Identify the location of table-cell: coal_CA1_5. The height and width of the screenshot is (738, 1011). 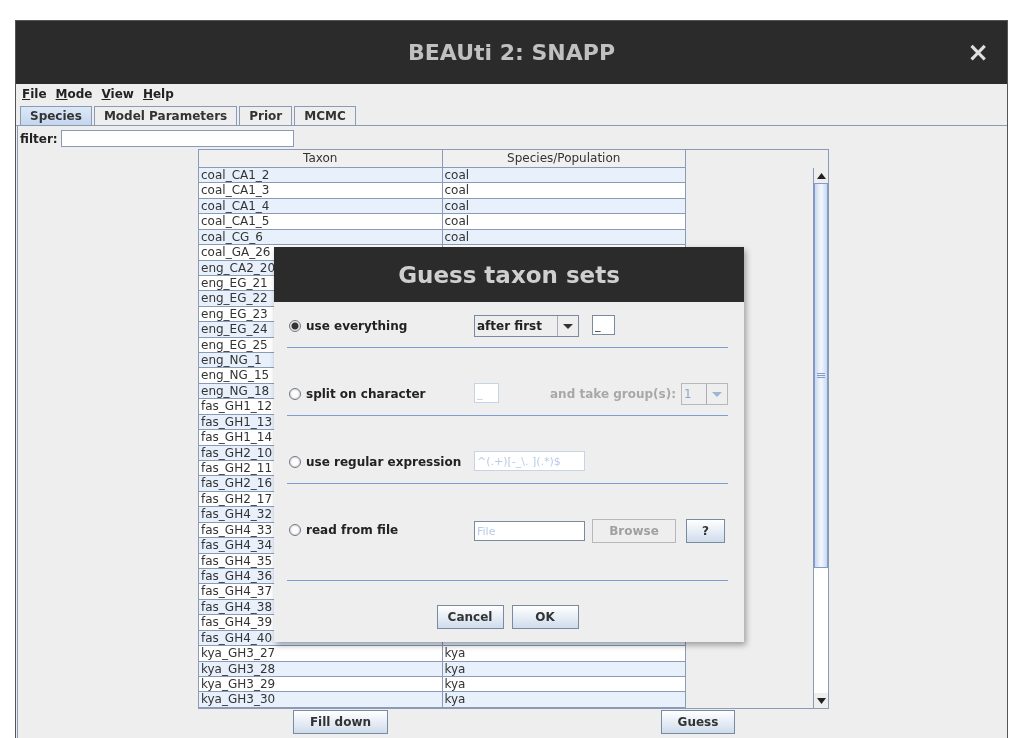
(321, 222).